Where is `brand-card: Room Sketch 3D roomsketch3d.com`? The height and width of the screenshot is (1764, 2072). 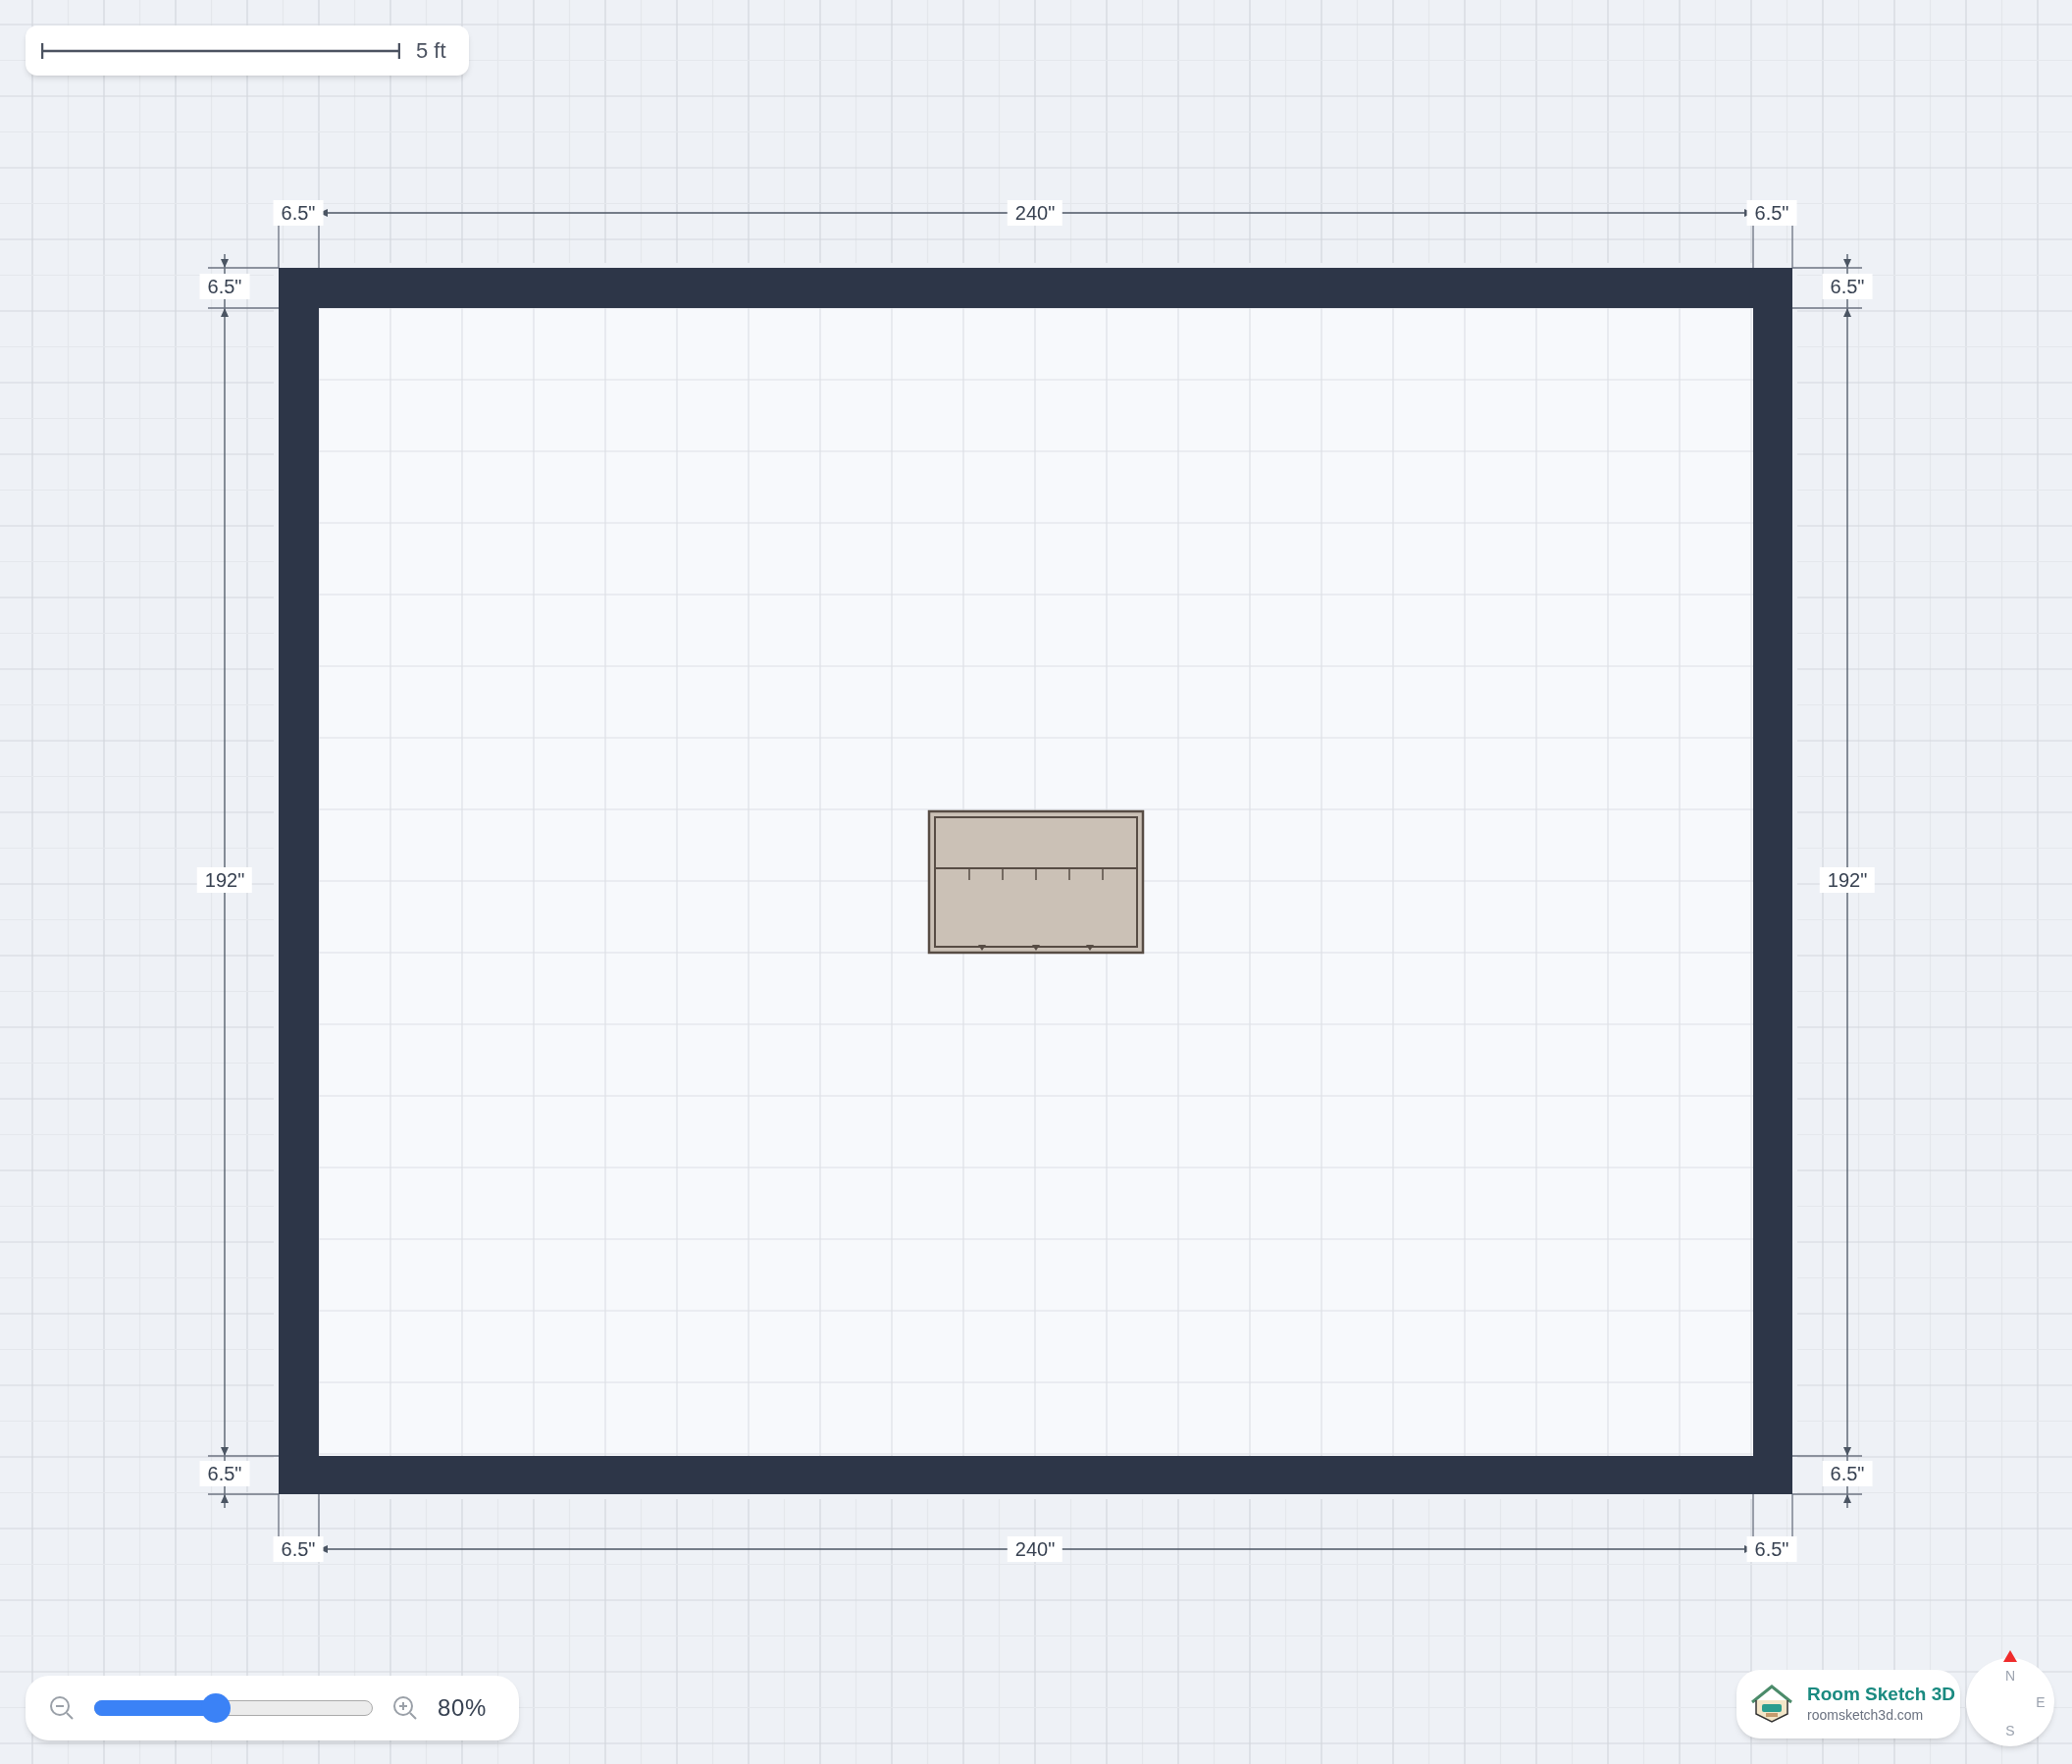 brand-card: Room Sketch 3D roomsketch3d.com is located at coordinates (1848, 1704).